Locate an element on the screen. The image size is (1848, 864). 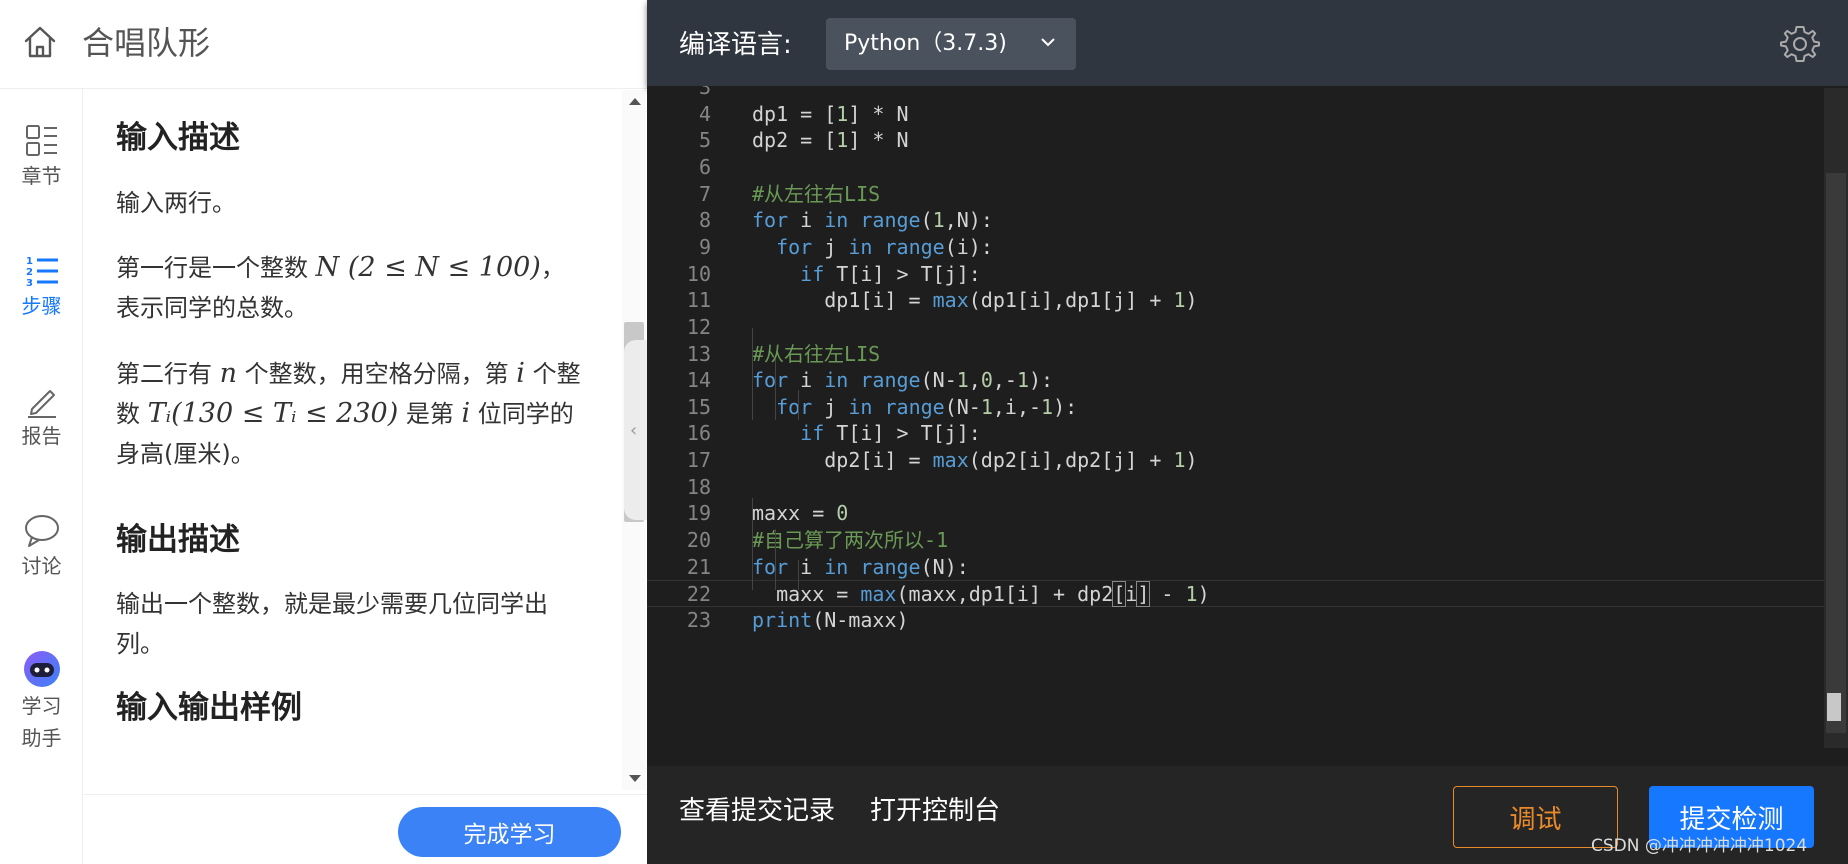
code-line: 21 for i in range(N): is located at coordinates (1237, 567).